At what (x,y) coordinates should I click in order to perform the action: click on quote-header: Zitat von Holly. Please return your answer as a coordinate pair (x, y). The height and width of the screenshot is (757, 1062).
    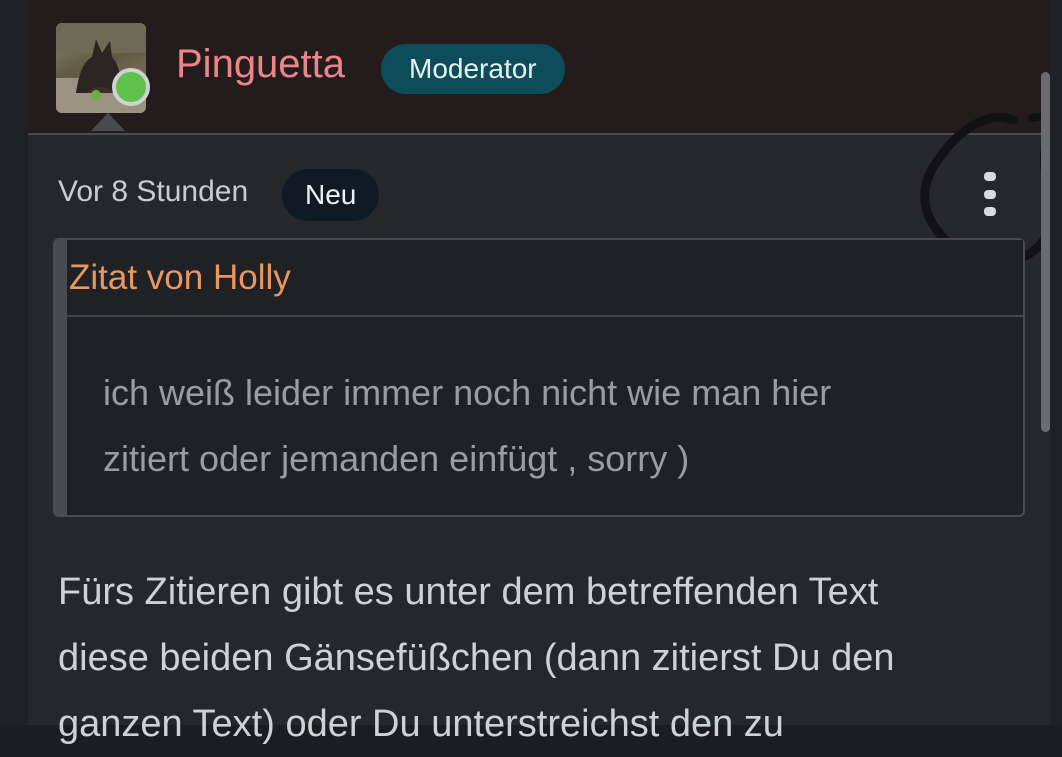
    Looking at the image, I should click on (545, 278).